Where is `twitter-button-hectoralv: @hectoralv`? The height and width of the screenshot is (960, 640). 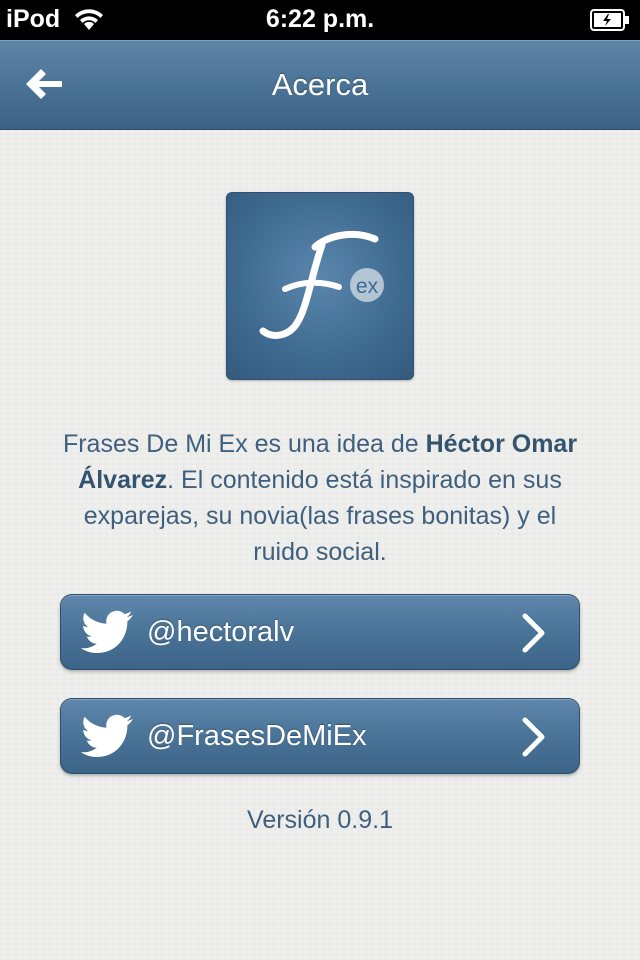 twitter-button-hectoralv: @hectoralv is located at coordinates (320, 632).